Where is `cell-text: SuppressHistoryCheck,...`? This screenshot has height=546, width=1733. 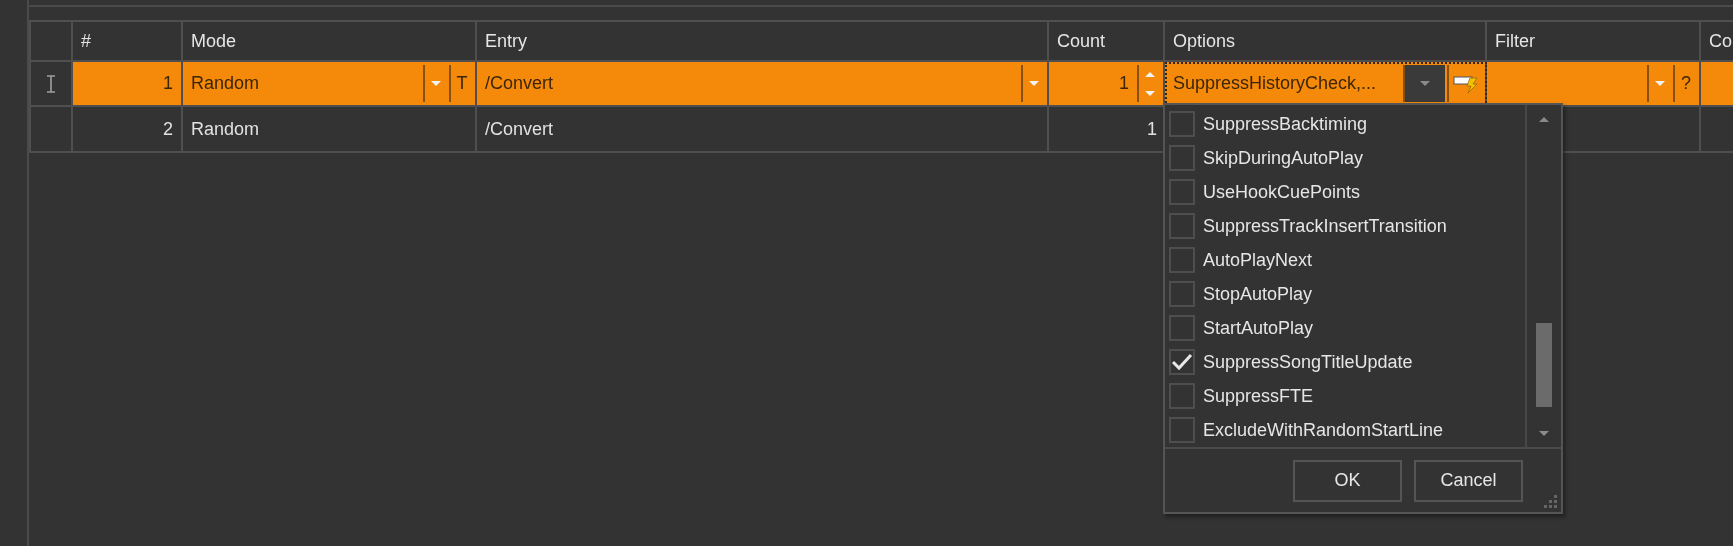
cell-text: SuppressHistoryCheck,... is located at coordinates (1275, 83).